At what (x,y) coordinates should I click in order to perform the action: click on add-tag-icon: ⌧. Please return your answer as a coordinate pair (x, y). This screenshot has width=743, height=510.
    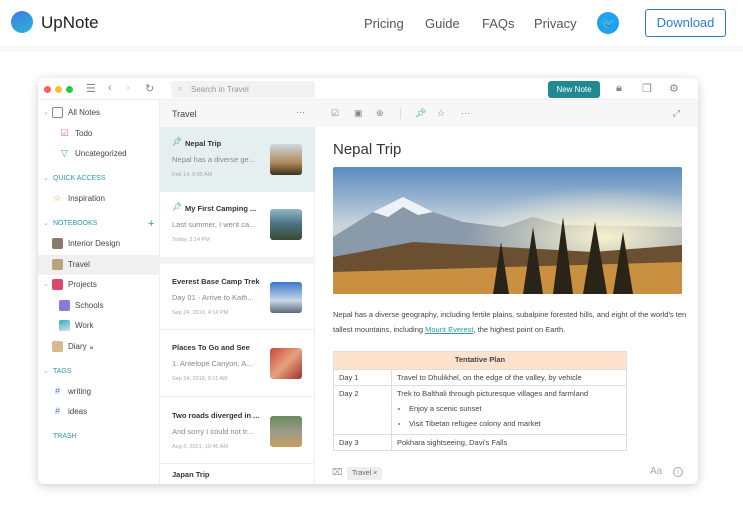
    Looking at the image, I should click on (337, 472).